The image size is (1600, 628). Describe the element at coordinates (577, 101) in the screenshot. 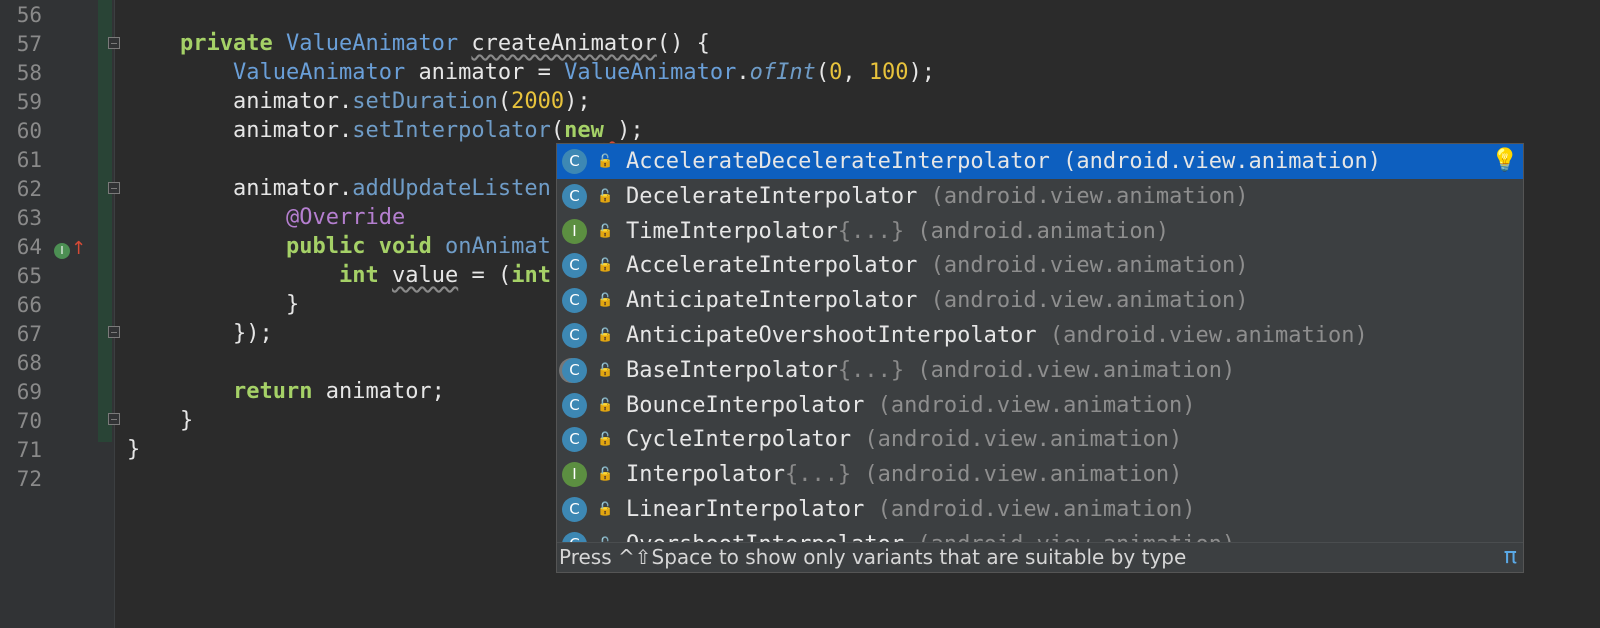

I see `code-token: );` at that location.